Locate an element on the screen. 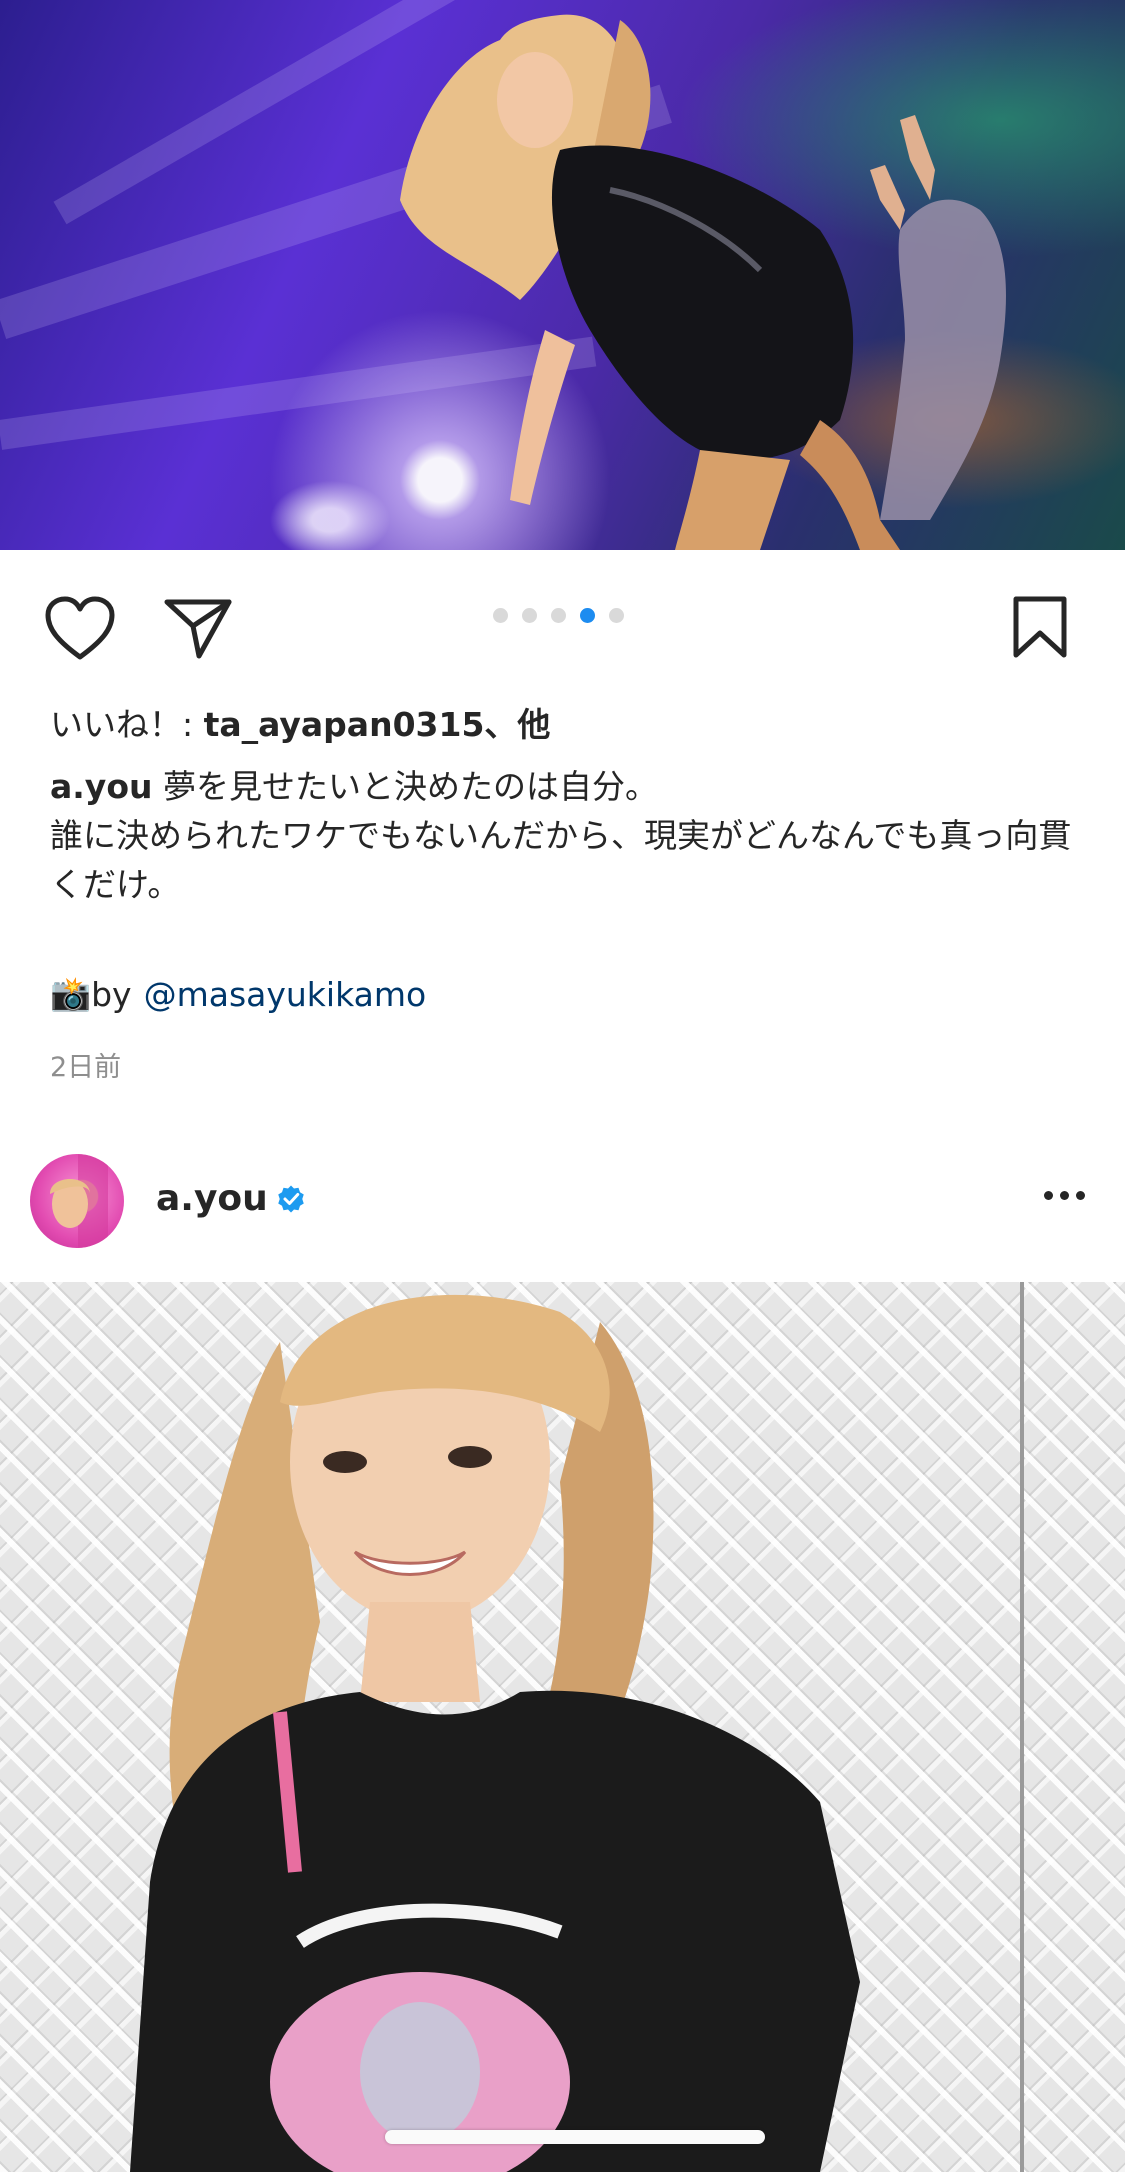 This screenshot has height=2172, width=1125. camera-emoji: 📸 is located at coordinates (71, 993).